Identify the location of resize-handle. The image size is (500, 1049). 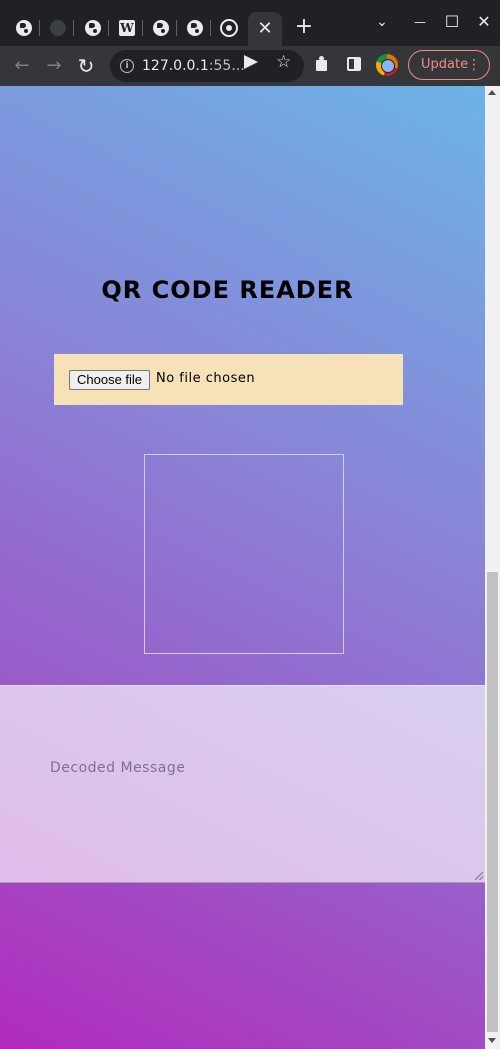
(479, 876).